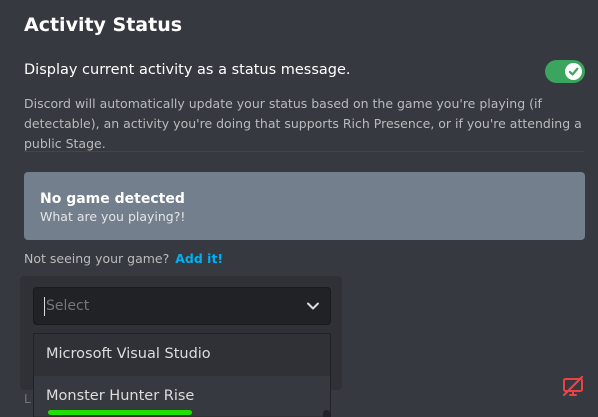 The height and width of the screenshot is (417, 598). What do you see at coordinates (112, 199) in the screenshot?
I see `game-status-title: No game detected` at bounding box center [112, 199].